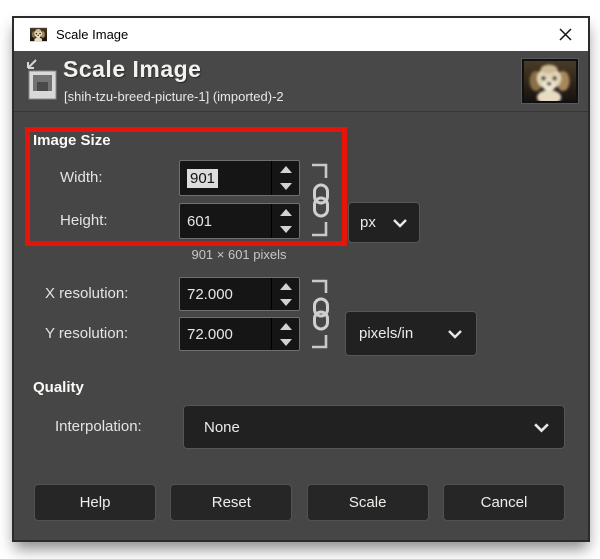 Image resolution: width=600 pixels, height=559 pixels. Describe the element at coordinates (87, 293) in the screenshot. I see `x-resolution-label: X resolution:` at that location.